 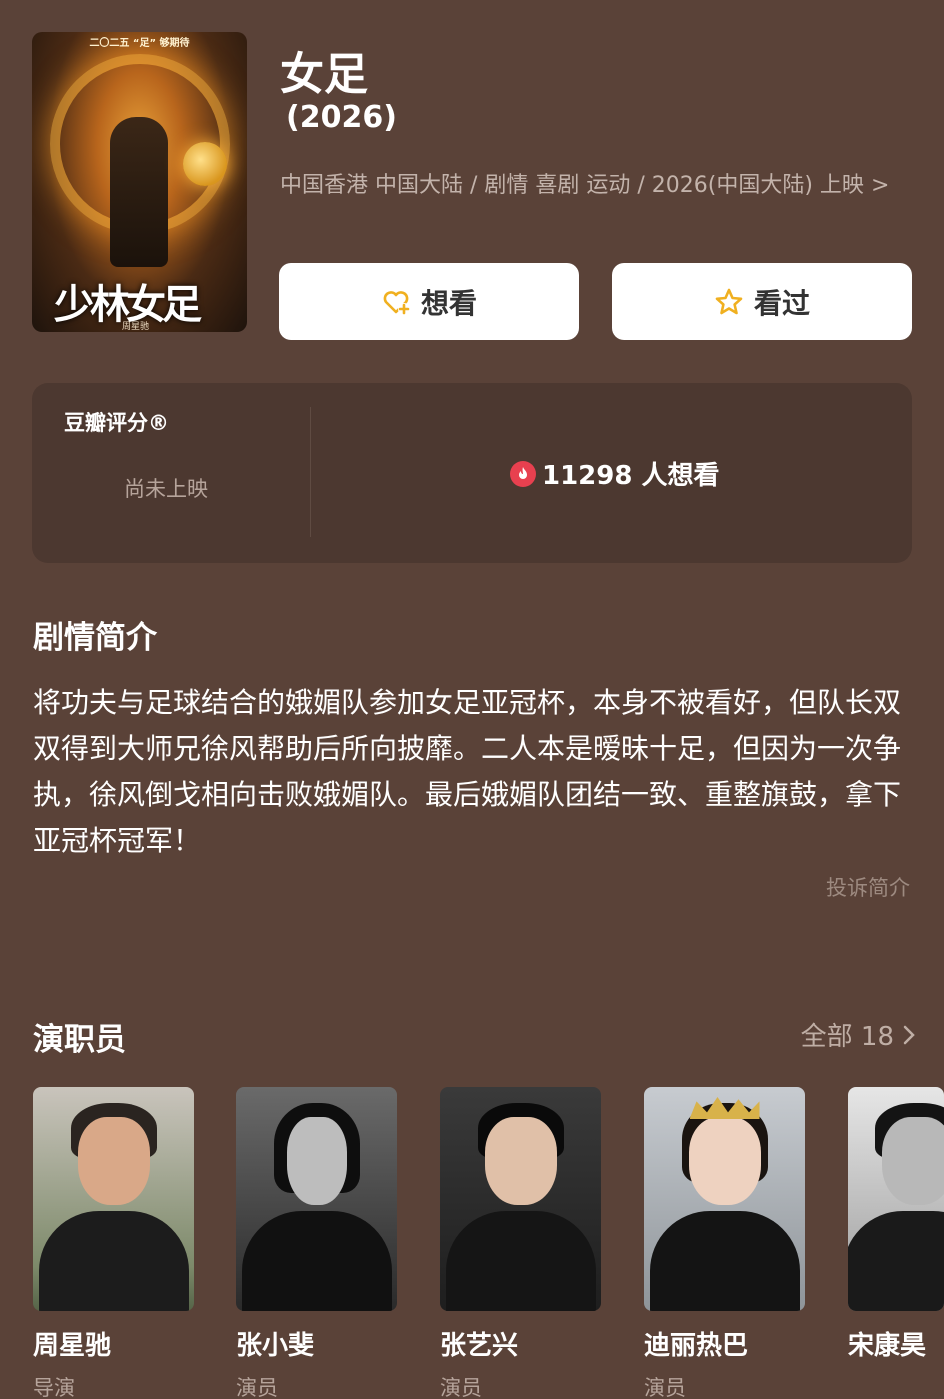 What do you see at coordinates (479, 1346) in the screenshot?
I see `cast-name: 张艺兴` at bounding box center [479, 1346].